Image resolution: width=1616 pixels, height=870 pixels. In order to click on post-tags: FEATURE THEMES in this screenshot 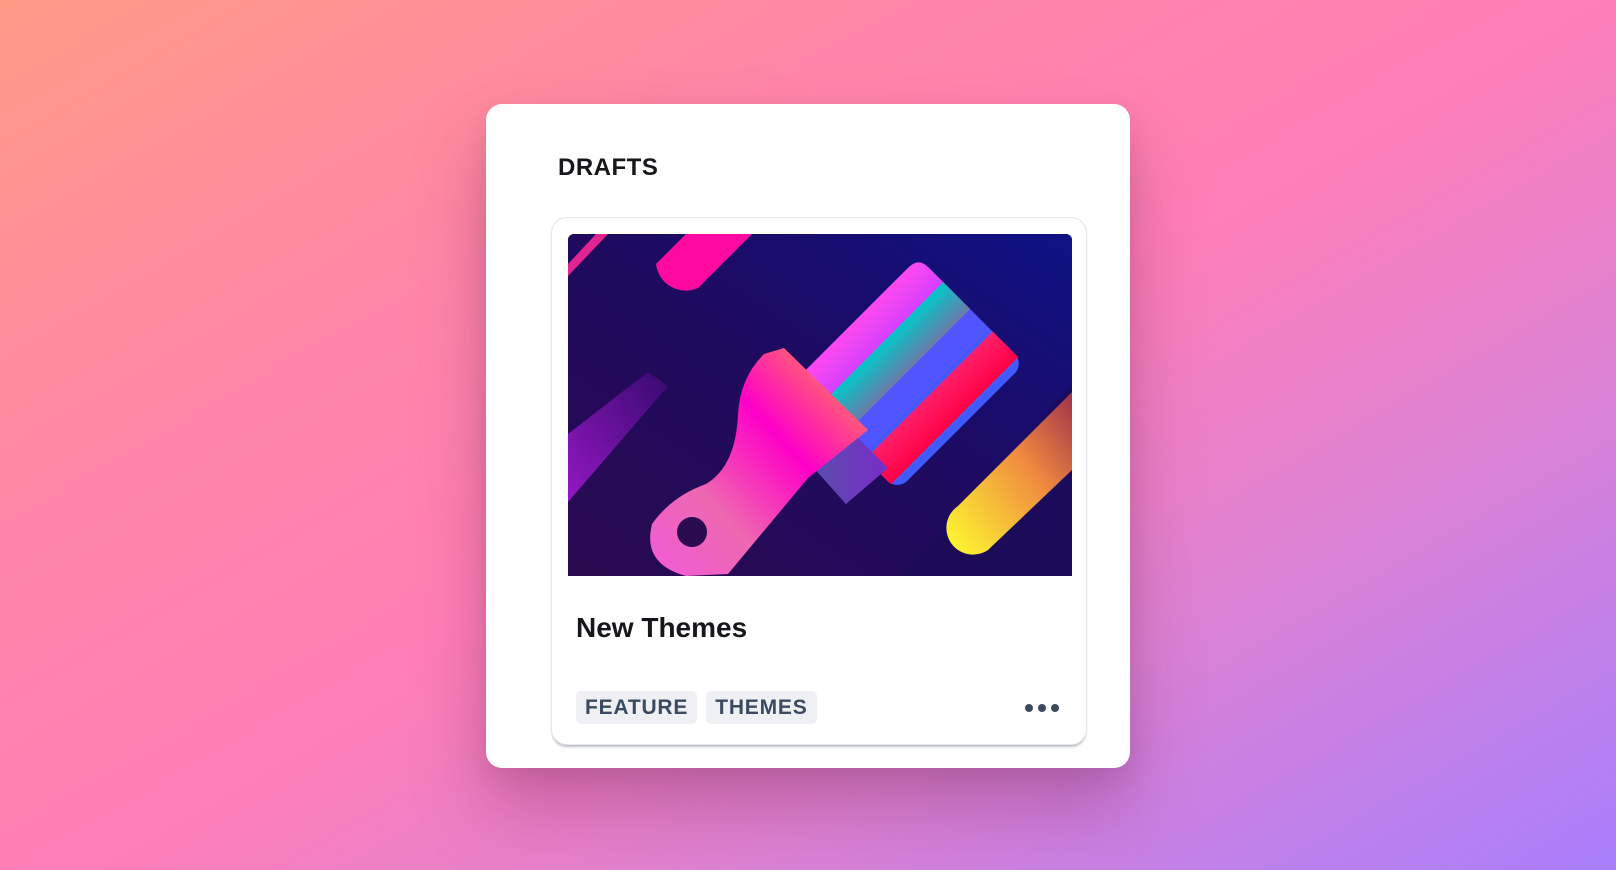, I will do `click(696, 707)`.